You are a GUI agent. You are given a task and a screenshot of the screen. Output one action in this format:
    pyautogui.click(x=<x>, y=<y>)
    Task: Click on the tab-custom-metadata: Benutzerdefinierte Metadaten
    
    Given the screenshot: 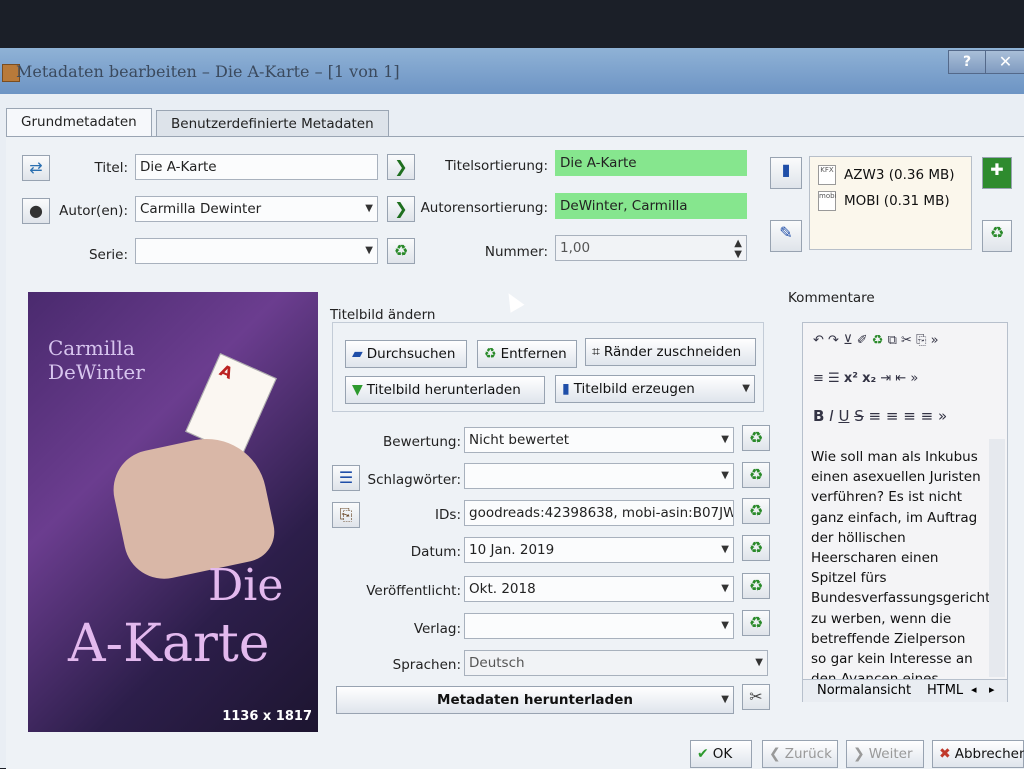 What is the action you would take?
    pyautogui.click(x=272, y=123)
    